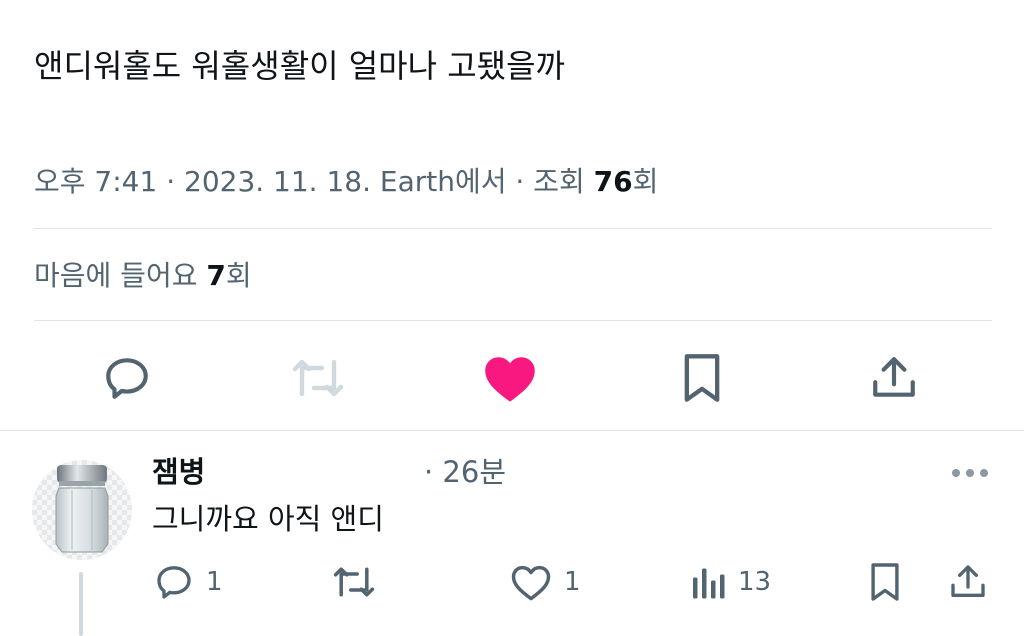 This screenshot has height=636, width=1024. I want to click on reply-button, so click(127, 378).